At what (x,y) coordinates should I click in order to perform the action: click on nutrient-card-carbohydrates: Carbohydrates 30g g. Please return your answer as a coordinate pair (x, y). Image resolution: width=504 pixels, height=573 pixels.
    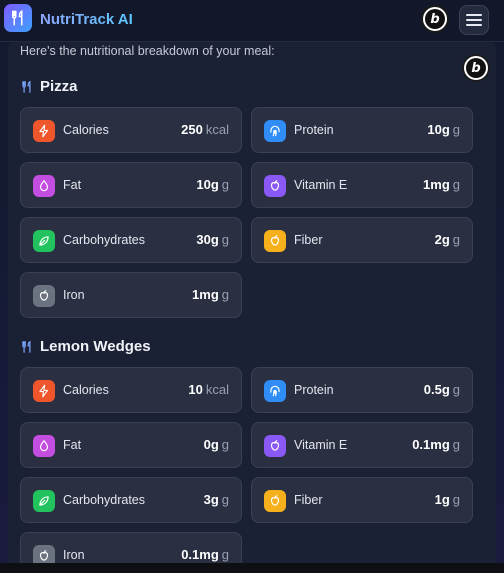
    Looking at the image, I should click on (131, 240).